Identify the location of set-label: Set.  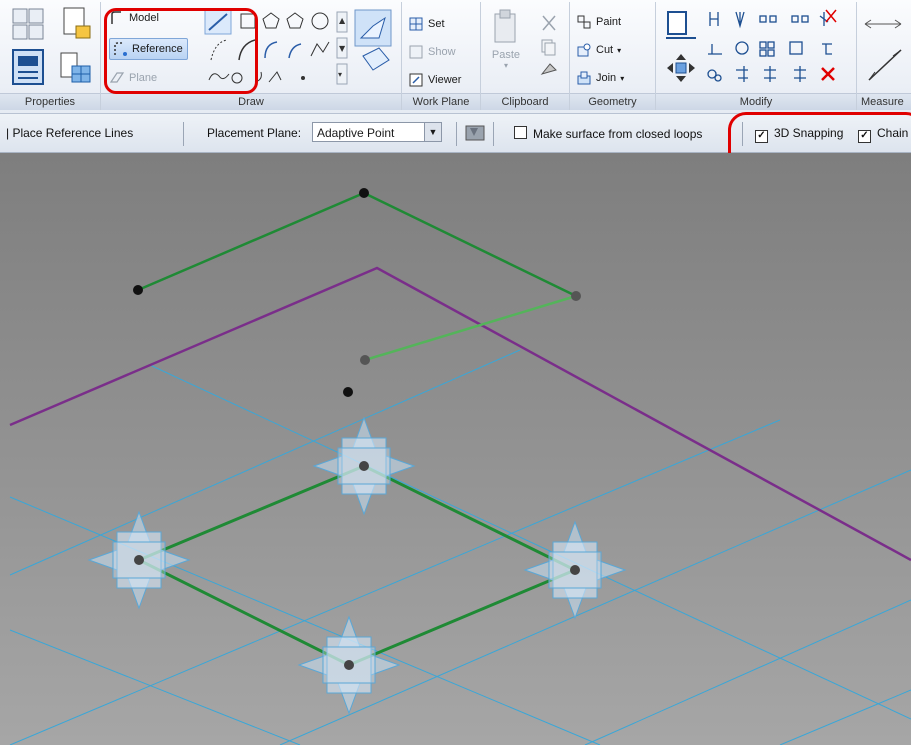
(436, 24).